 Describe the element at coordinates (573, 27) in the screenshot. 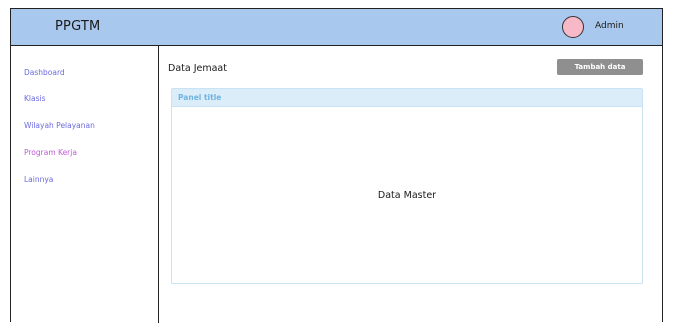

I see `user-avatar-icon` at that location.